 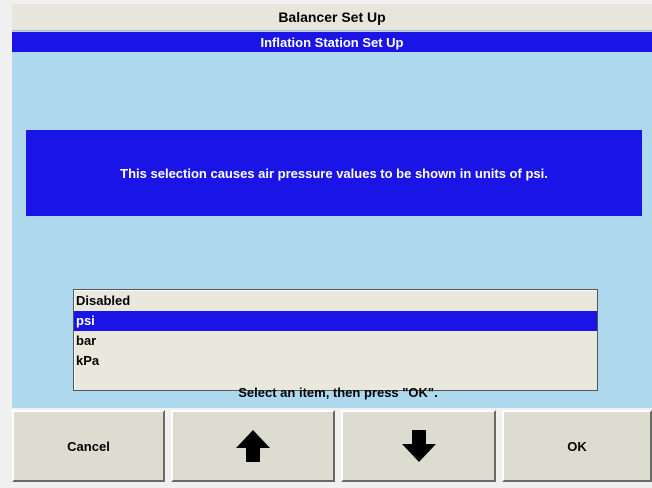 I want to click on arrow-down-icon, so click(x=419, y=446).